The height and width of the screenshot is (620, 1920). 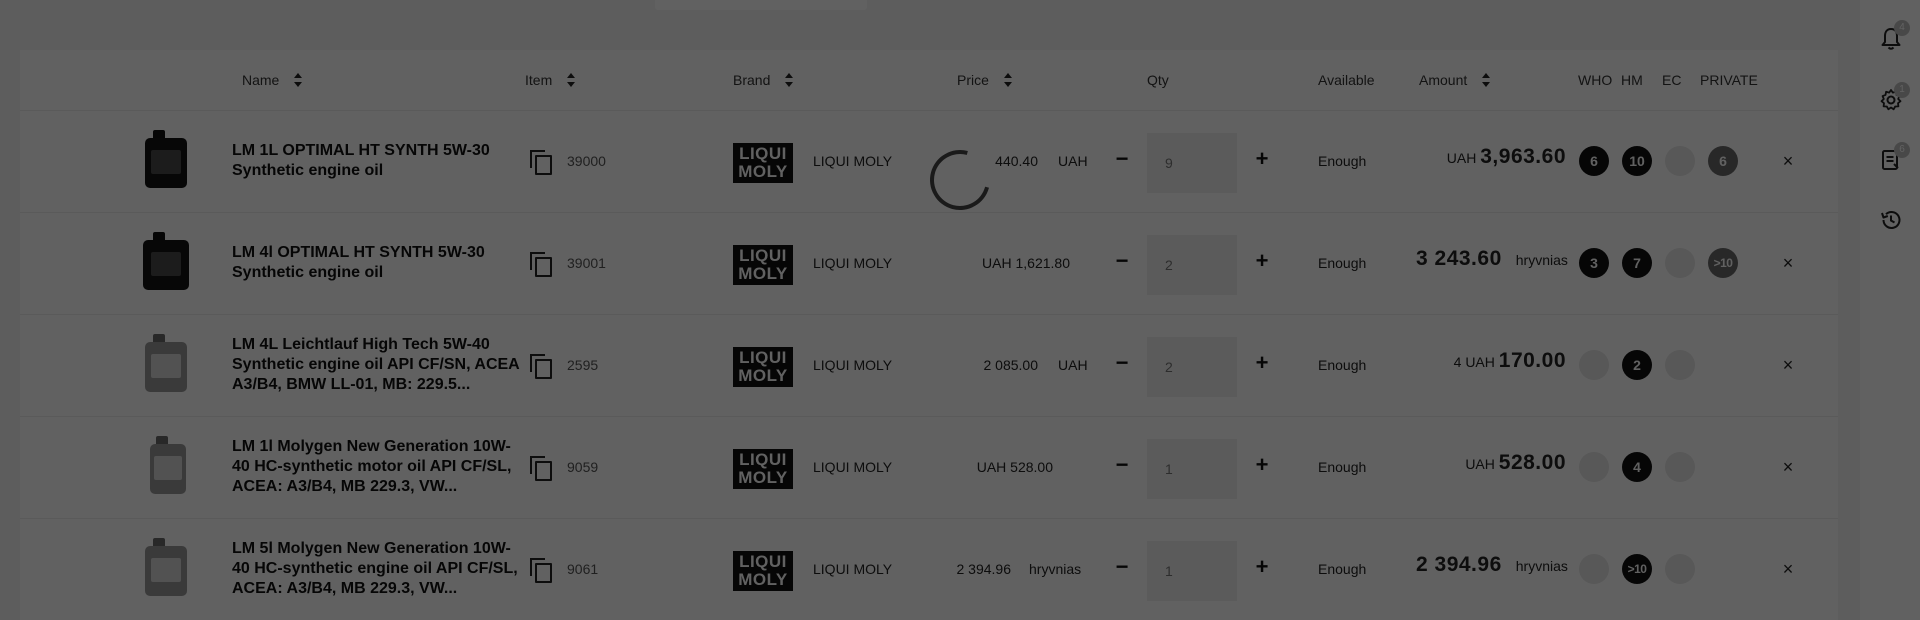 I want to click on header-item: Item, so click(x=550, y=80).